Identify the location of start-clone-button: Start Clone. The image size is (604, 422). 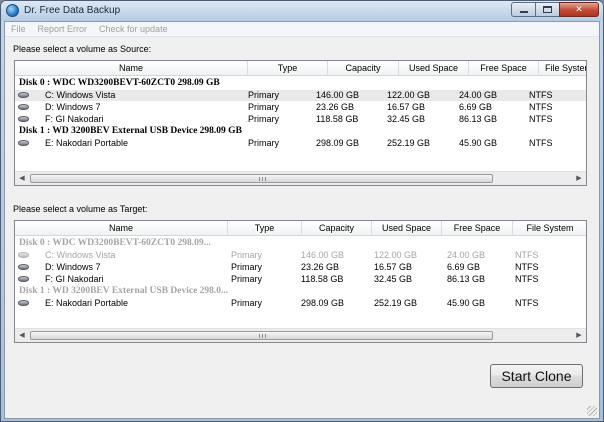
(536, 376).